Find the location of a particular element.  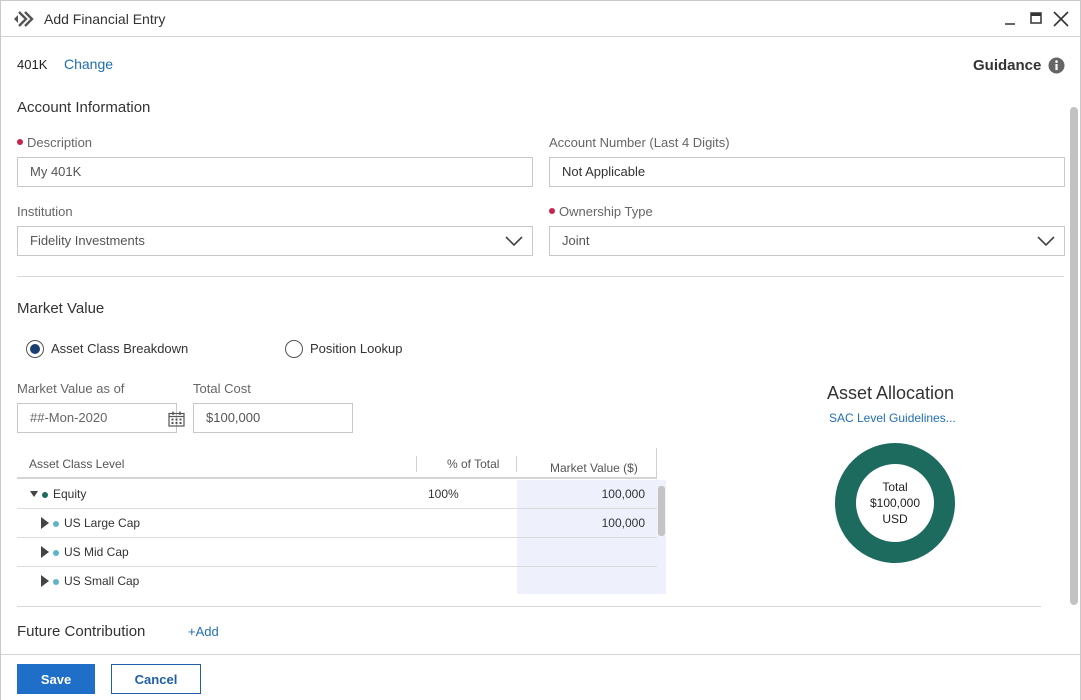

ownership-type-select: Joint is located at coordinates (807, 241).